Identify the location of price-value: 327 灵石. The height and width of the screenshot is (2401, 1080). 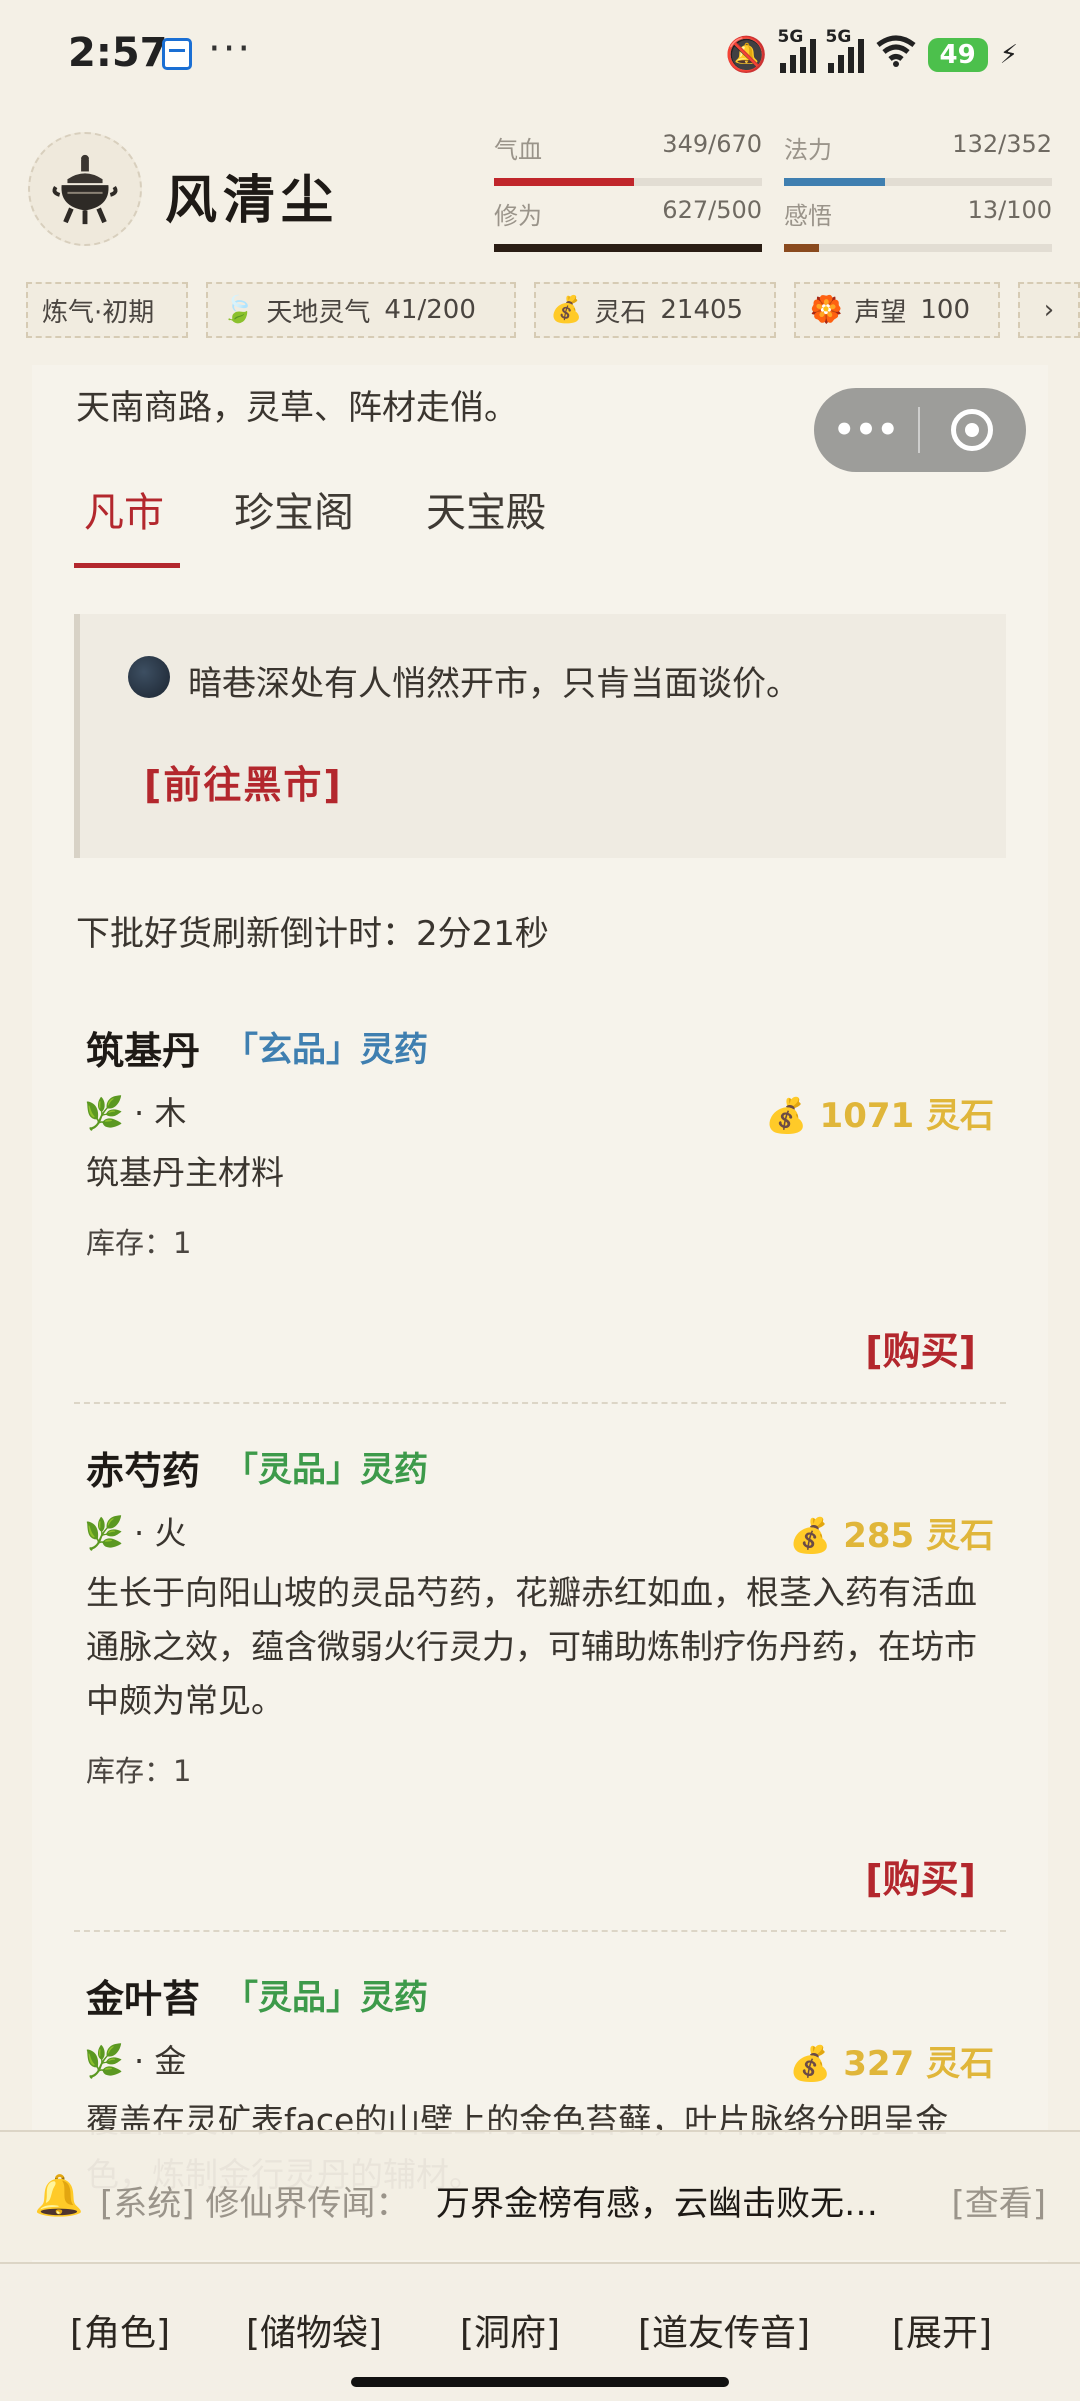
(918, 2064).